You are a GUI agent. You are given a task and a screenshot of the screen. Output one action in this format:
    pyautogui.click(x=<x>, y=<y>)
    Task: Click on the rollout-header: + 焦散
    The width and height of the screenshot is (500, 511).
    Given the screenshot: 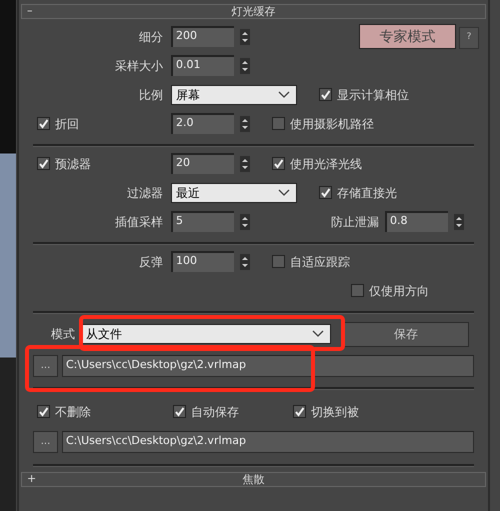 What is the action you would take?
    pyautogui.click(x=253, y=479)
    